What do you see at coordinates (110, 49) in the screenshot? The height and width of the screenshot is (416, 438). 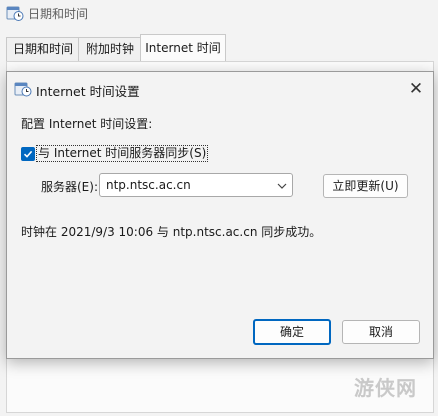 I see `tab-additional-clocks: 附加时钟` at bounding box center [110, 49].